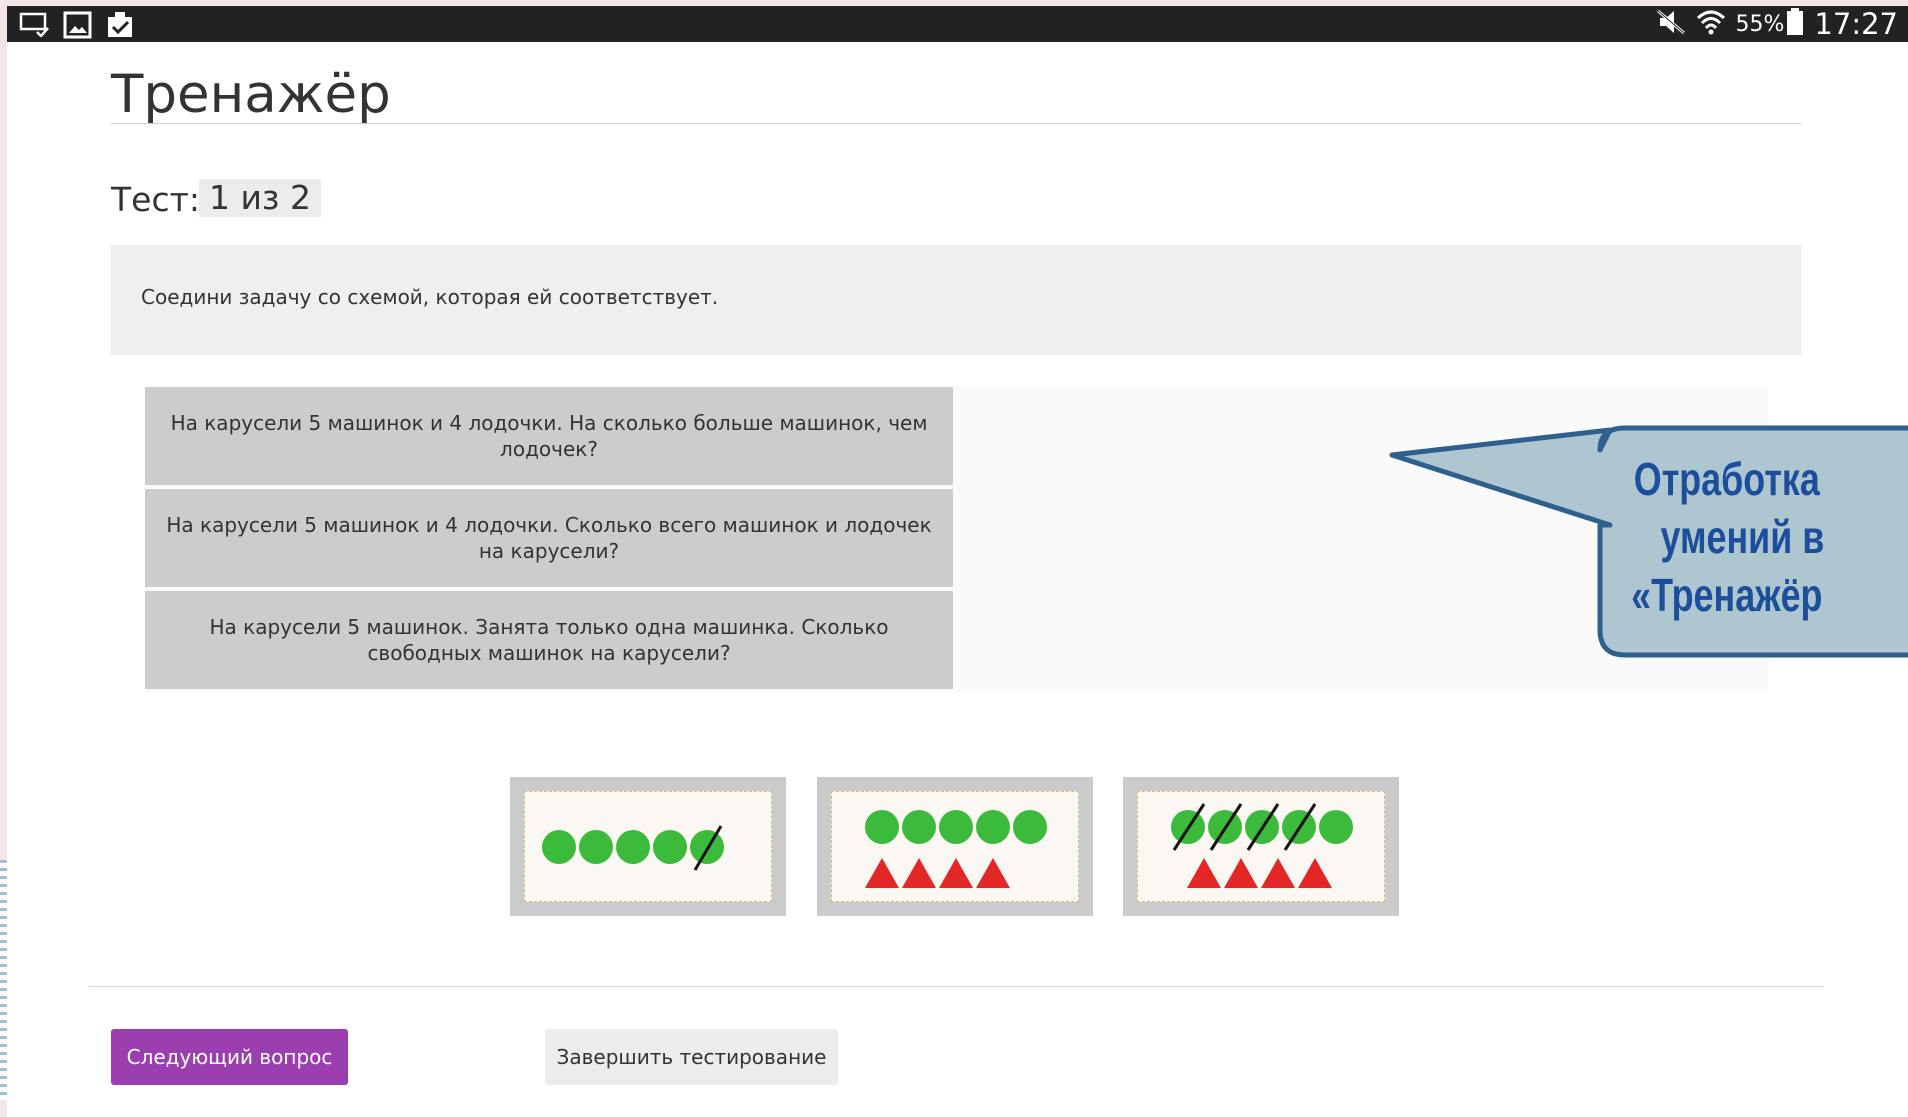 Image resolution: width=1908 pixels, height=1117 pixels. I want to click on callout-text: Отработка умений в «Тренажёр, so click(1727, 537).